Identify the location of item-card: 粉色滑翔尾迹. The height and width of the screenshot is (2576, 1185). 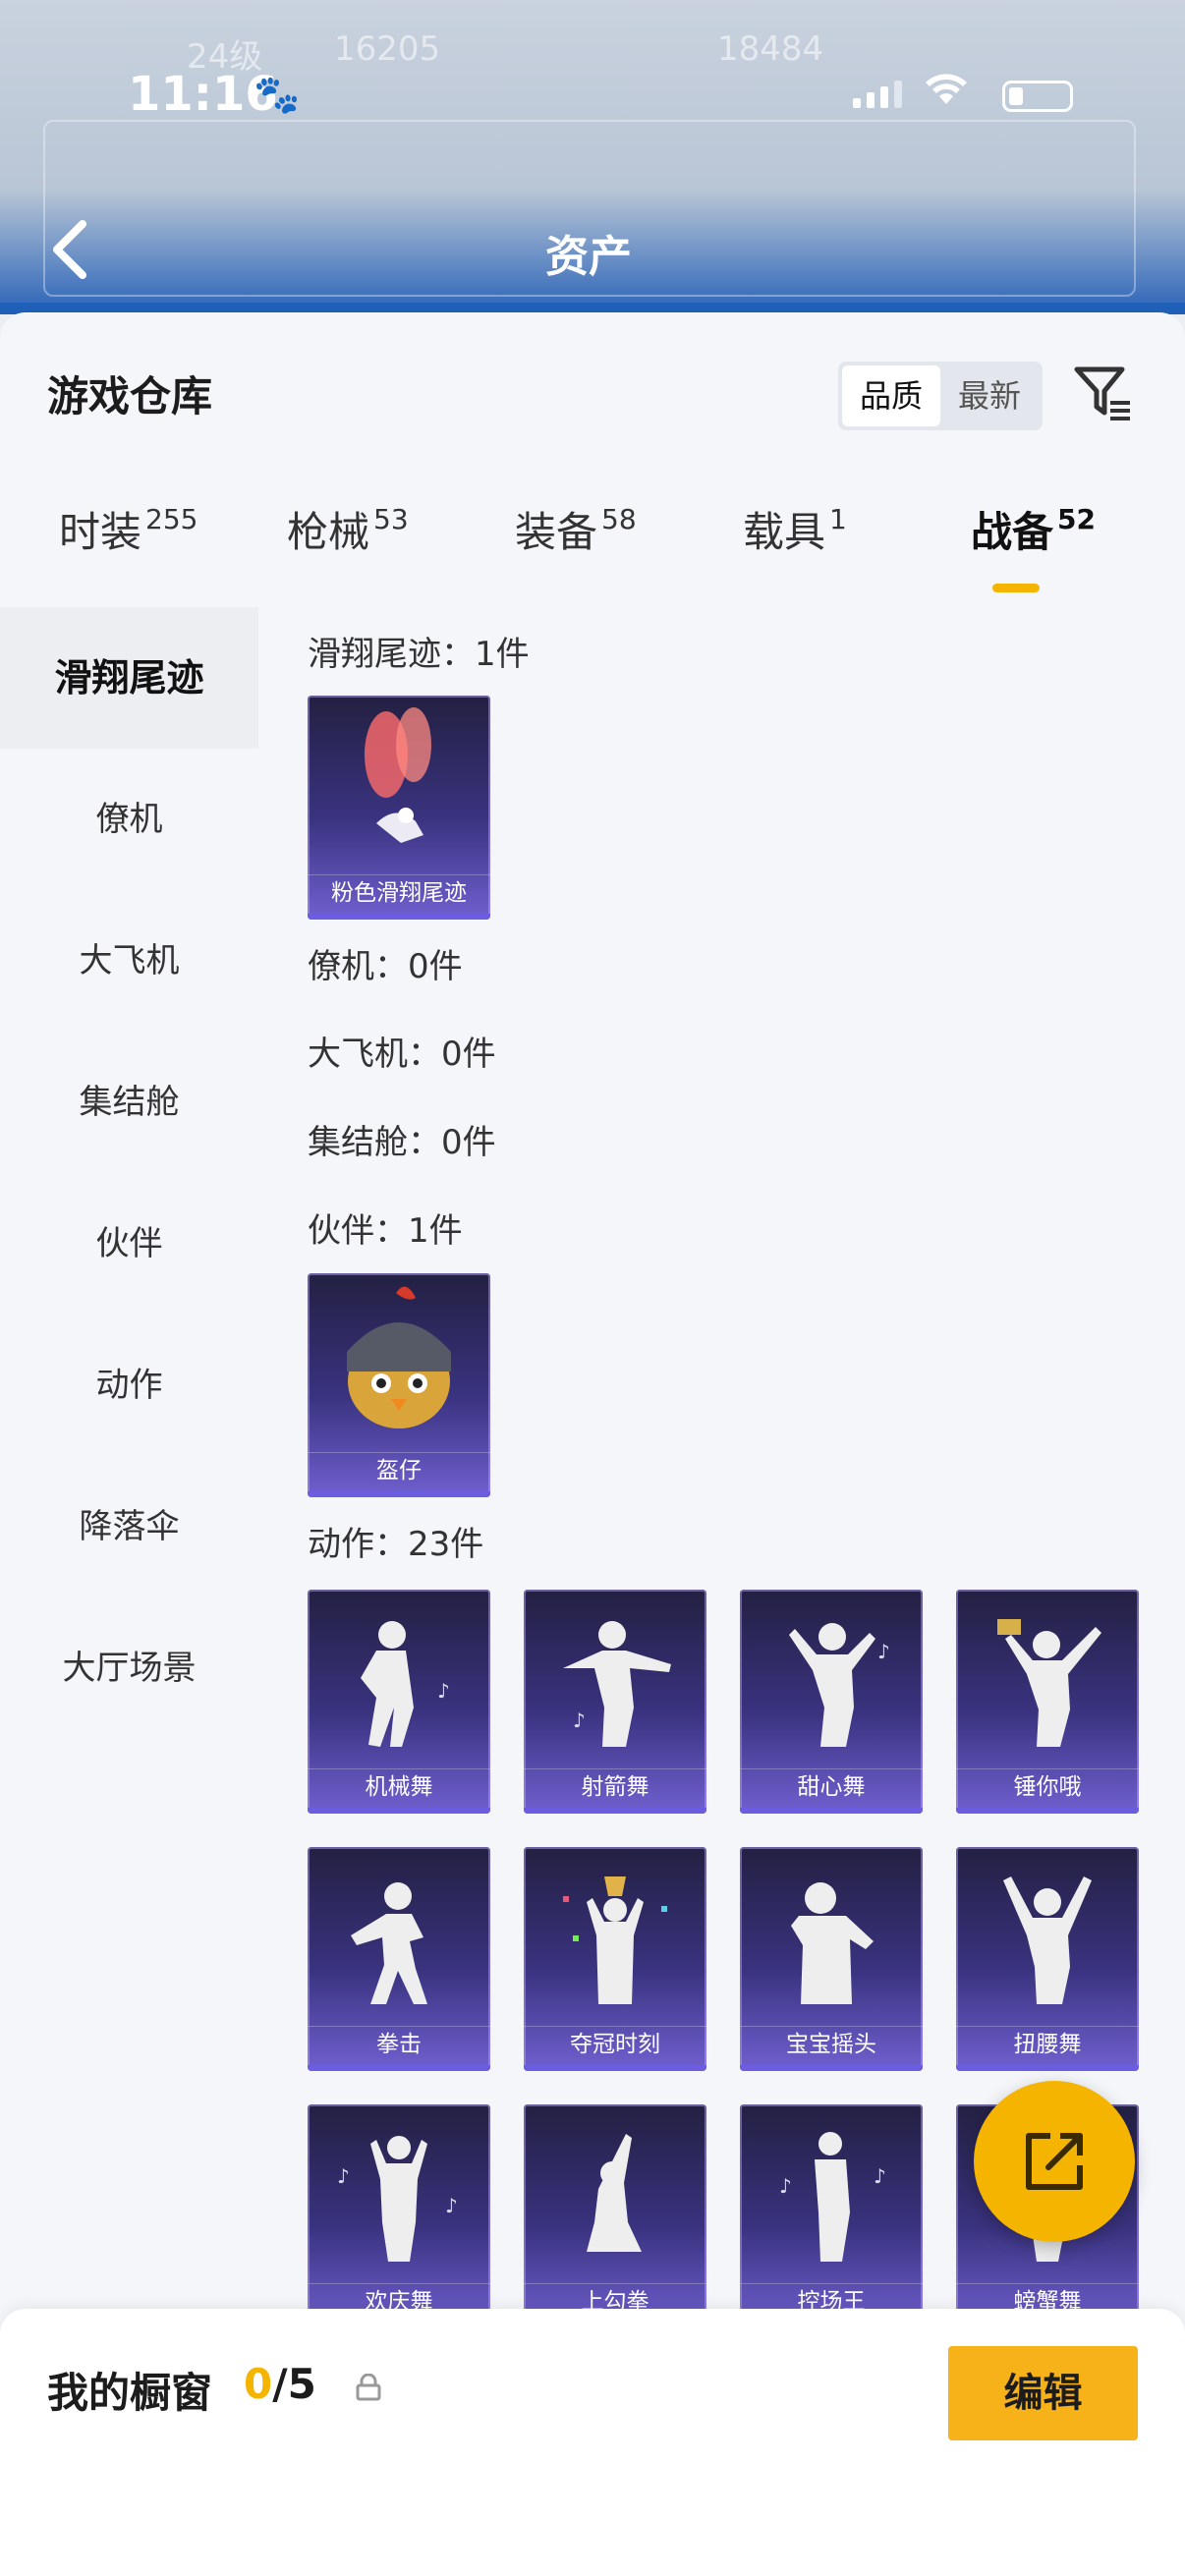
(399, 808).